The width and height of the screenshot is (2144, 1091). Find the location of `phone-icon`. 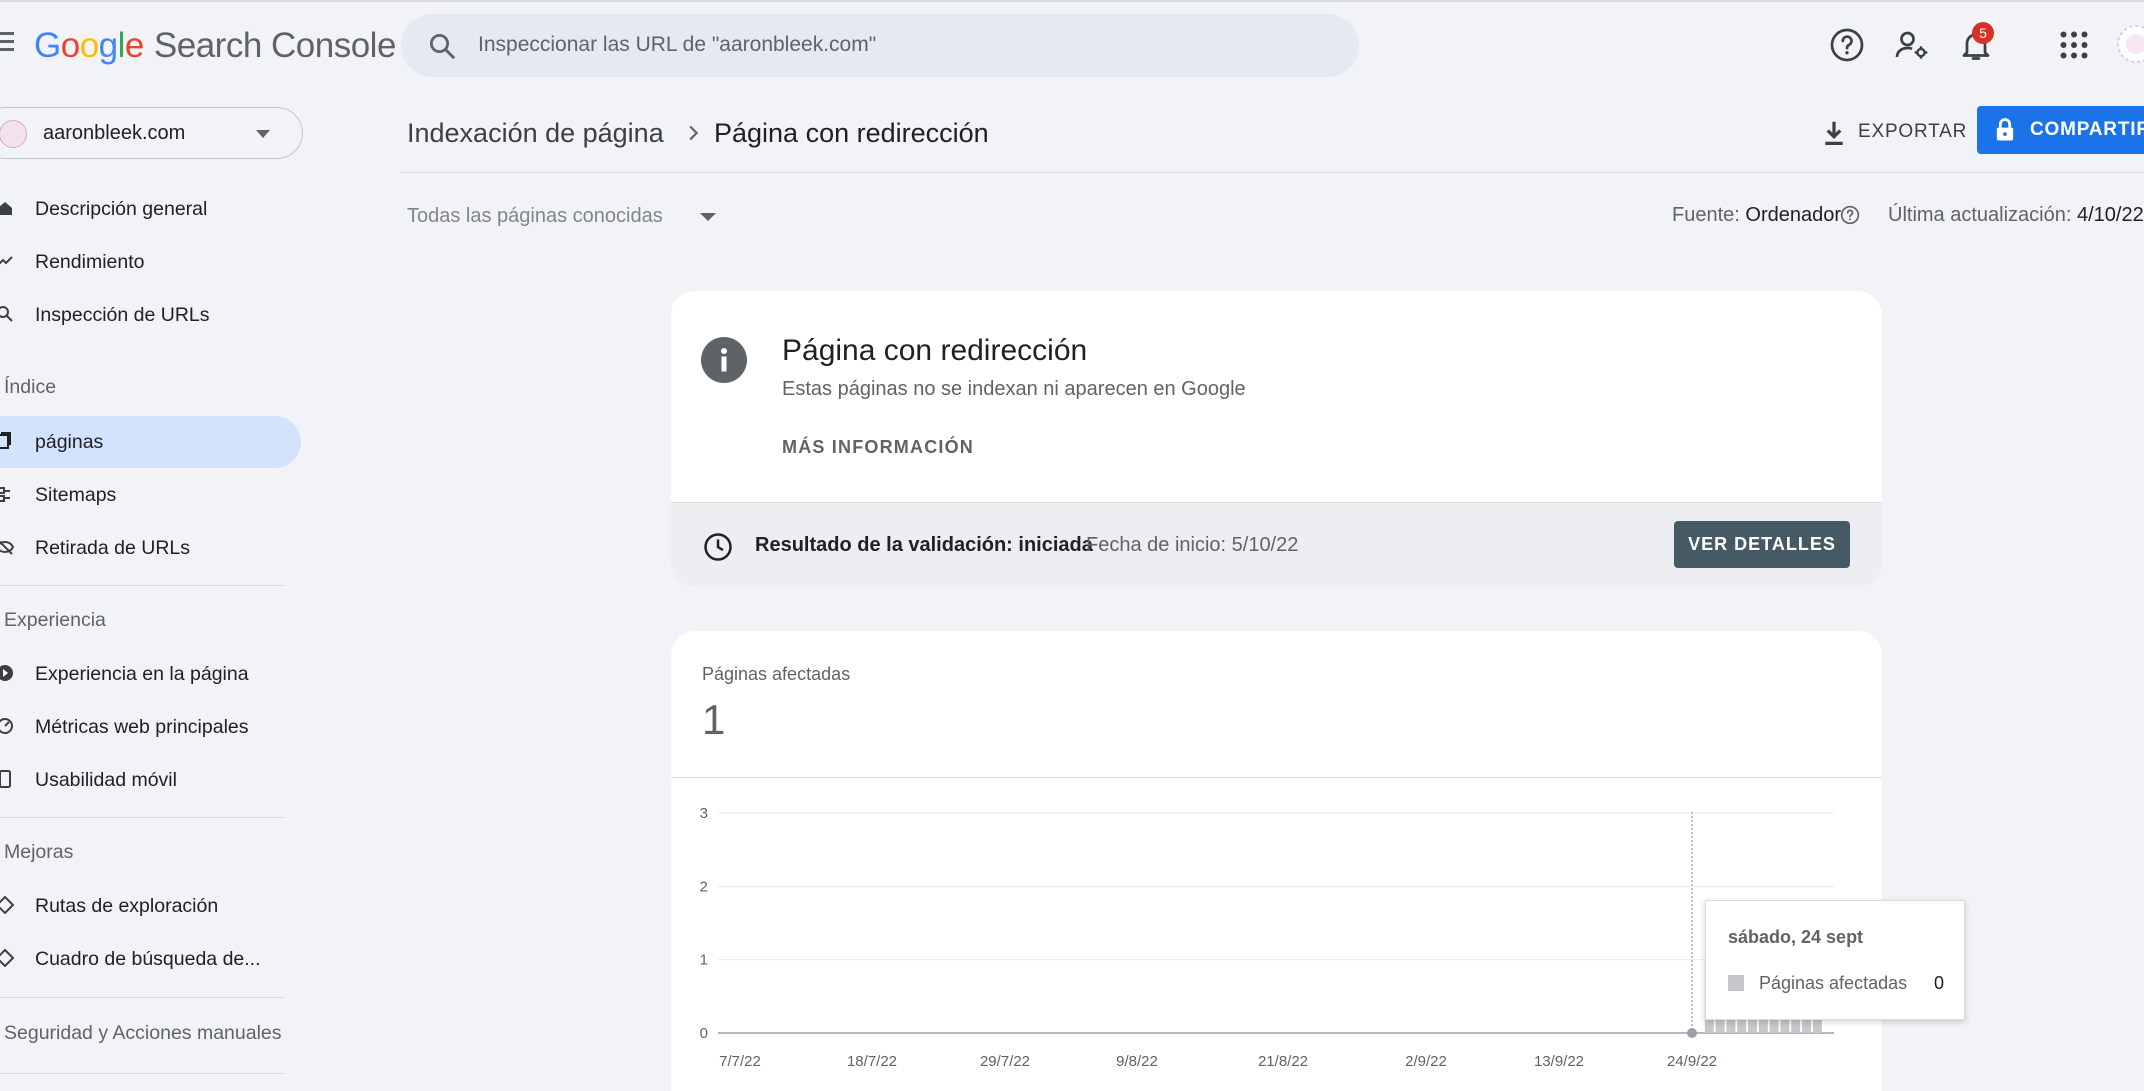

phone-icon is located at coordinates (5, 779).